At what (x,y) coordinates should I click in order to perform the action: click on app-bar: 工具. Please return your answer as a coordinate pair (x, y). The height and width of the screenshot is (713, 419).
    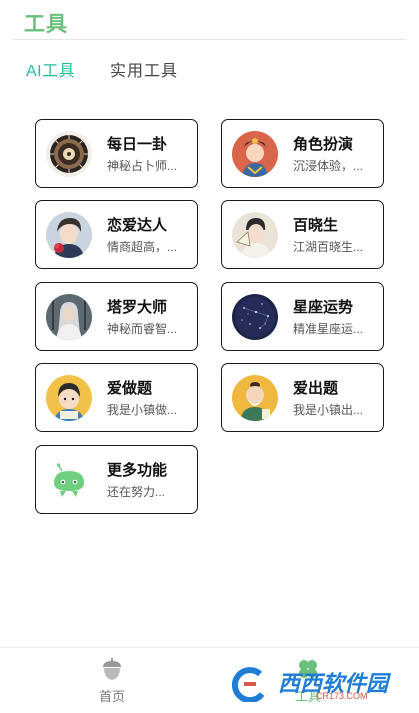
    Looking at the image, I should click on (209, 21).